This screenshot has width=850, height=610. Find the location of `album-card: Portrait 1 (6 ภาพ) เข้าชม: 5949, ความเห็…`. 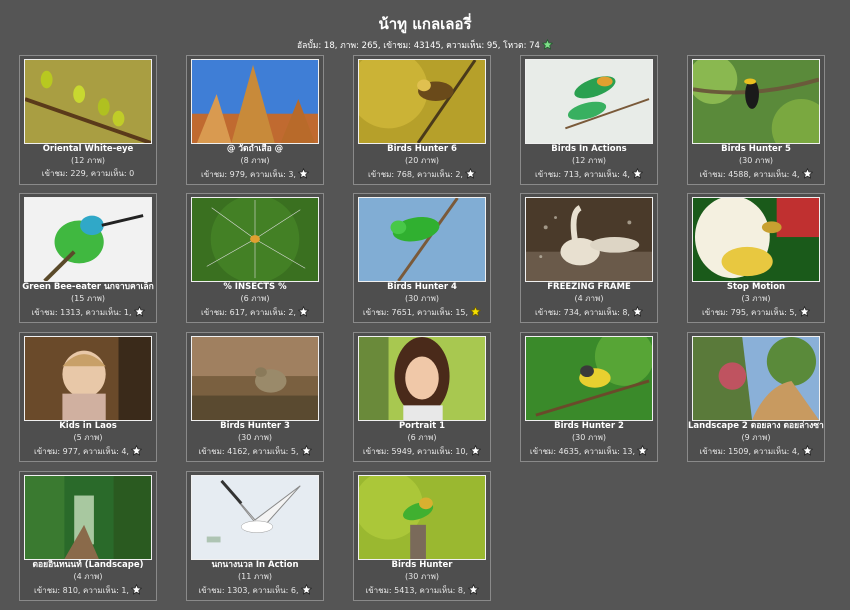

album-card: Portrait 1 (6 ภาพ) เข้าชม: 5949, ความเห็… is located at coordinates (422, 397).